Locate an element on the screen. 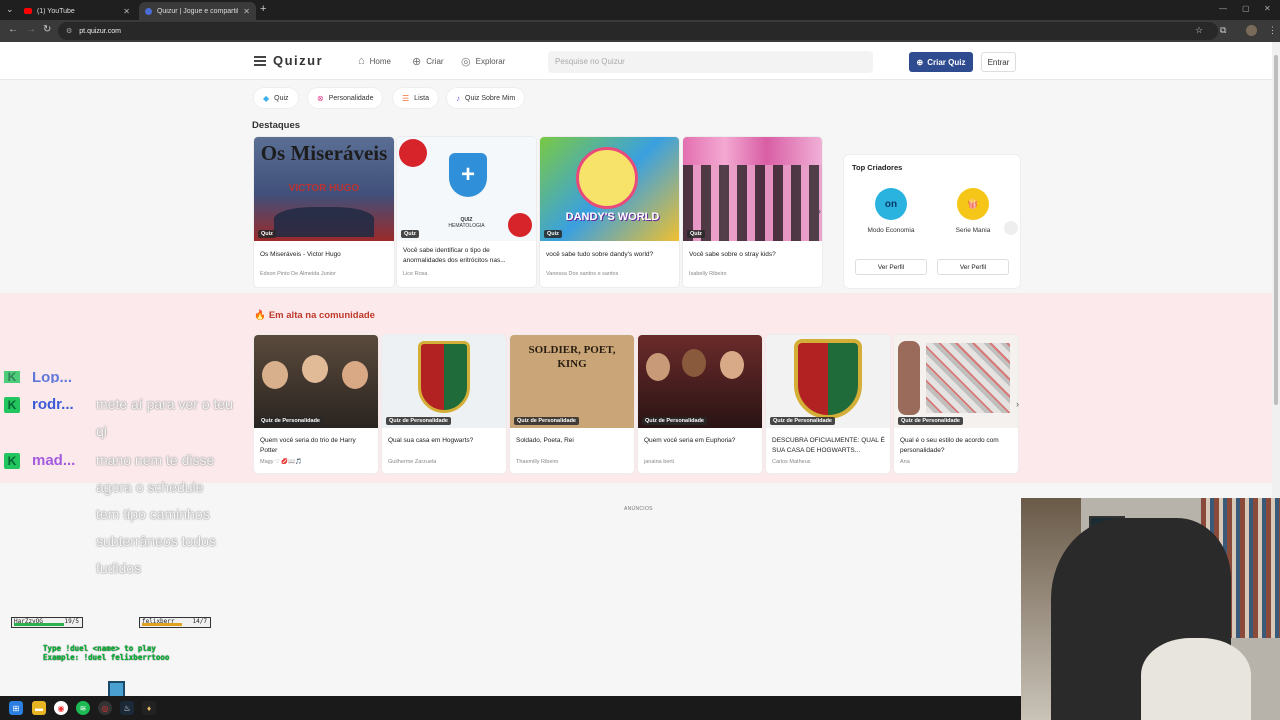 This screenshot has width=1280, height=720. tab-quizur: Quizur | Jogue e compartilhe q ✕ is located at coordinates (197, 11).